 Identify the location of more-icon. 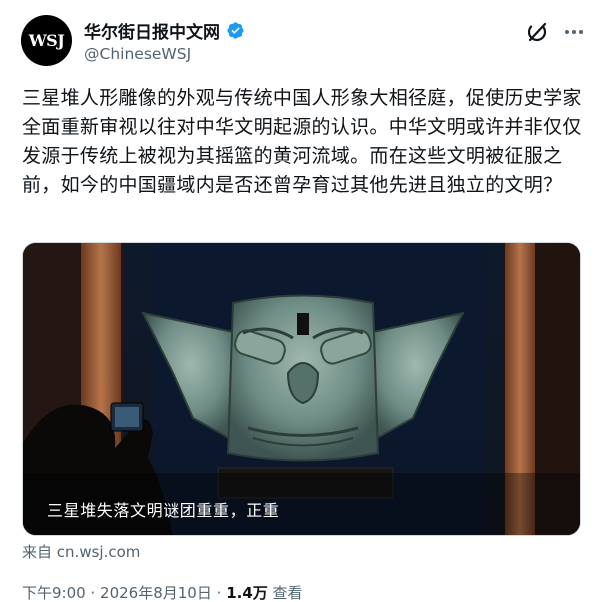
(574, 32).